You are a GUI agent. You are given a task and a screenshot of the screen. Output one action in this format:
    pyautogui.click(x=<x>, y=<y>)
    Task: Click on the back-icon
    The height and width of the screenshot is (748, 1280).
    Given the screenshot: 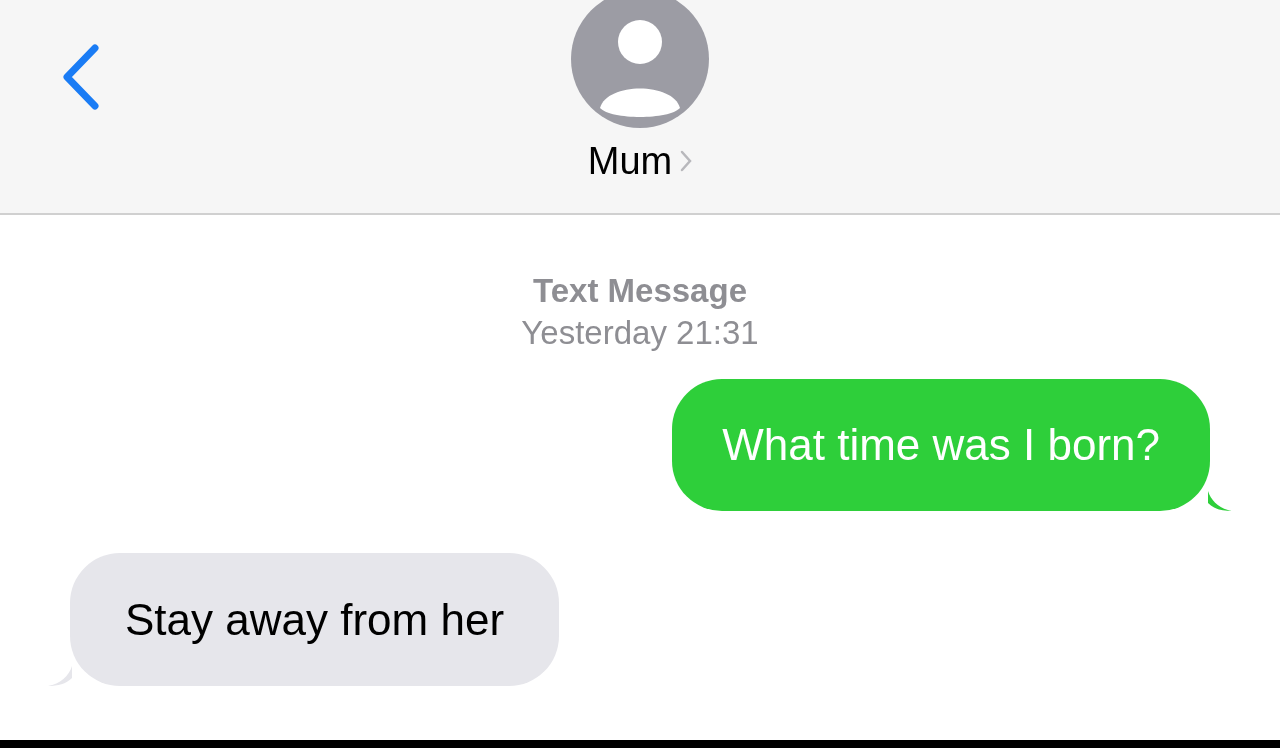 What is the action you would take?
    pyautogui.click(x=81, y=77)
    